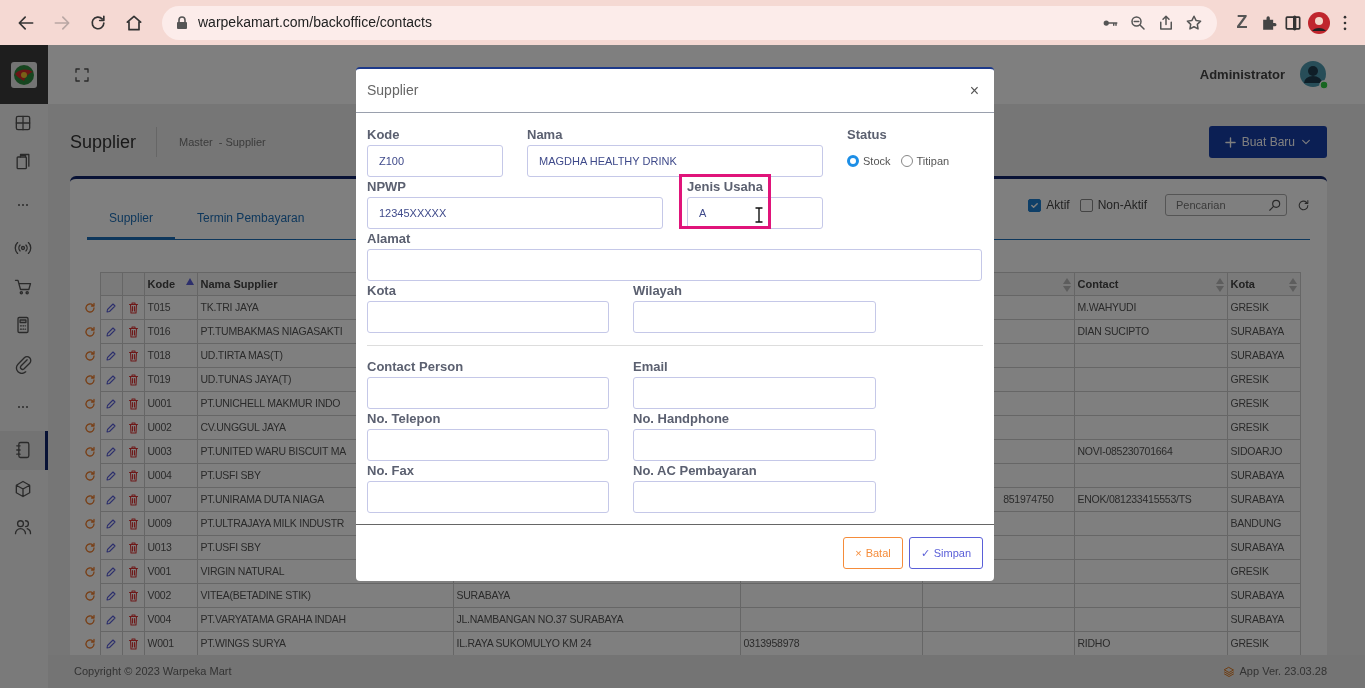 The height and width of the screenshot is (688, 1365). Describe the element at coordinates (945, 553) in the screenshot. I see `save-button: ✓ Simpan` at that location.